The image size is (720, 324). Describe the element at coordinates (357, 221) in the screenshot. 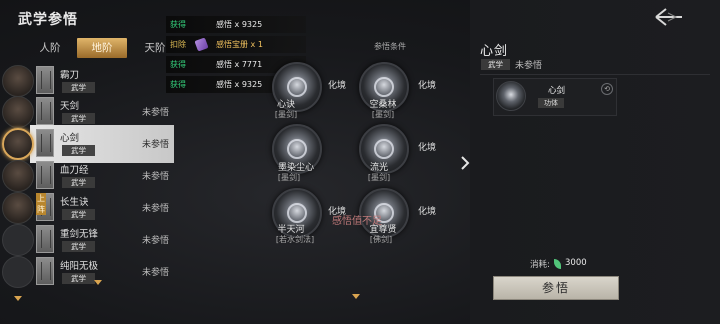

I see `insufficient-tip: 感悟值不足` at that location.